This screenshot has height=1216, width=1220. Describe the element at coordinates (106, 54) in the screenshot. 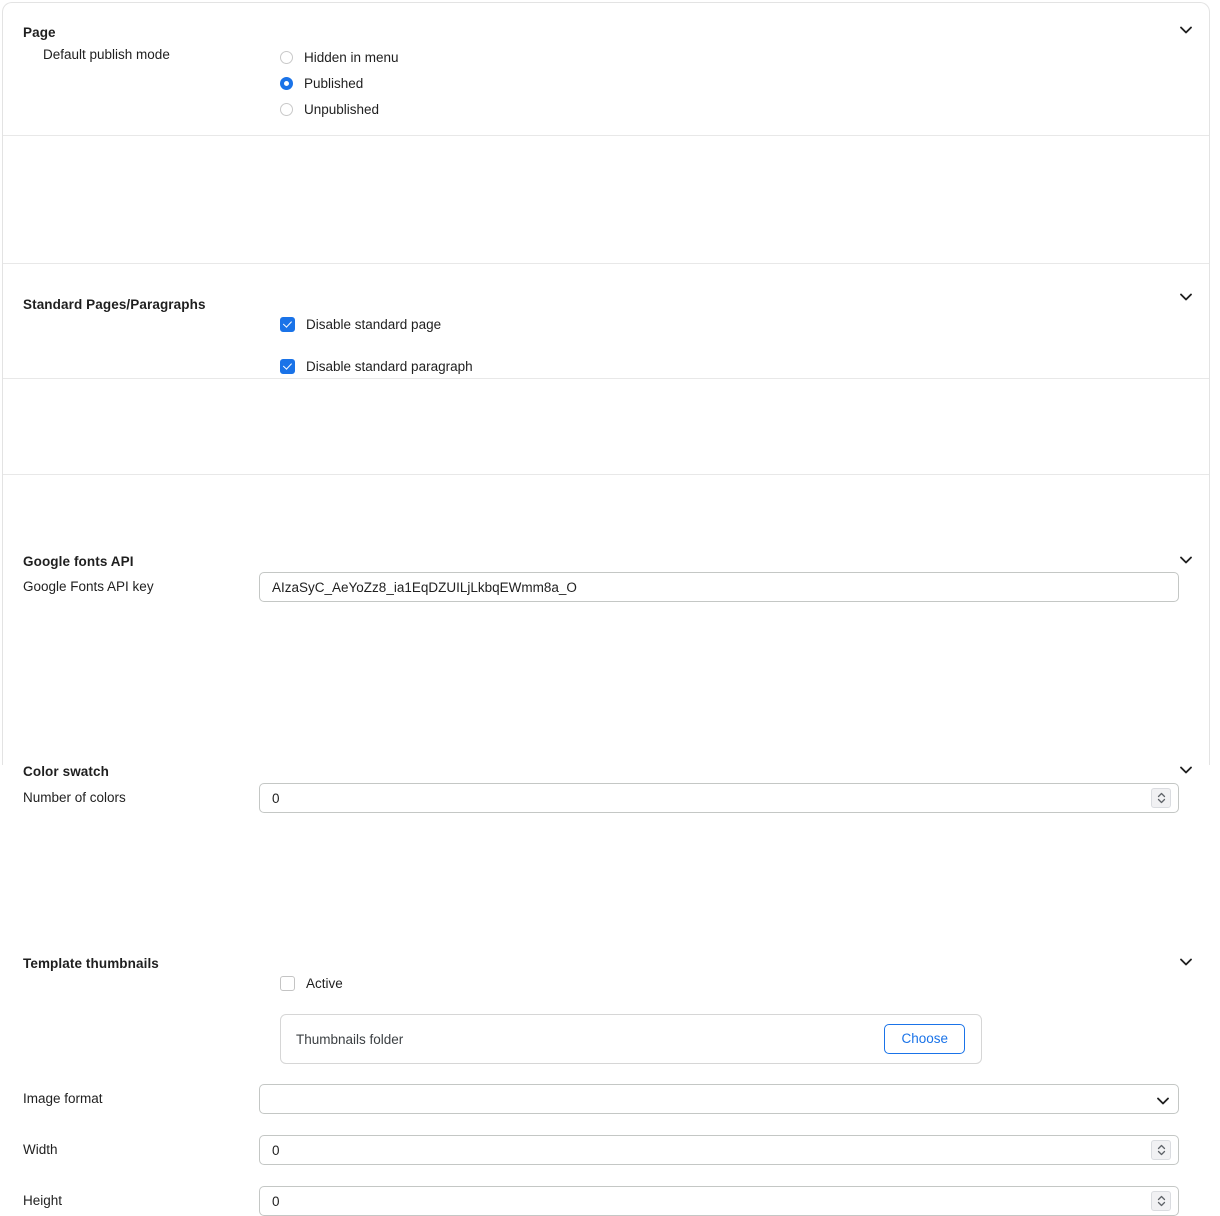

I see `label-default-publish-mode: Default publish mode` at that location.